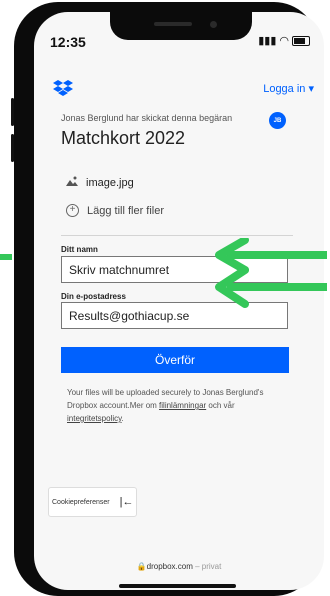 The width and height of the screenshot is (330, 596). I want to click on volume-down-button, so click(12, 148).